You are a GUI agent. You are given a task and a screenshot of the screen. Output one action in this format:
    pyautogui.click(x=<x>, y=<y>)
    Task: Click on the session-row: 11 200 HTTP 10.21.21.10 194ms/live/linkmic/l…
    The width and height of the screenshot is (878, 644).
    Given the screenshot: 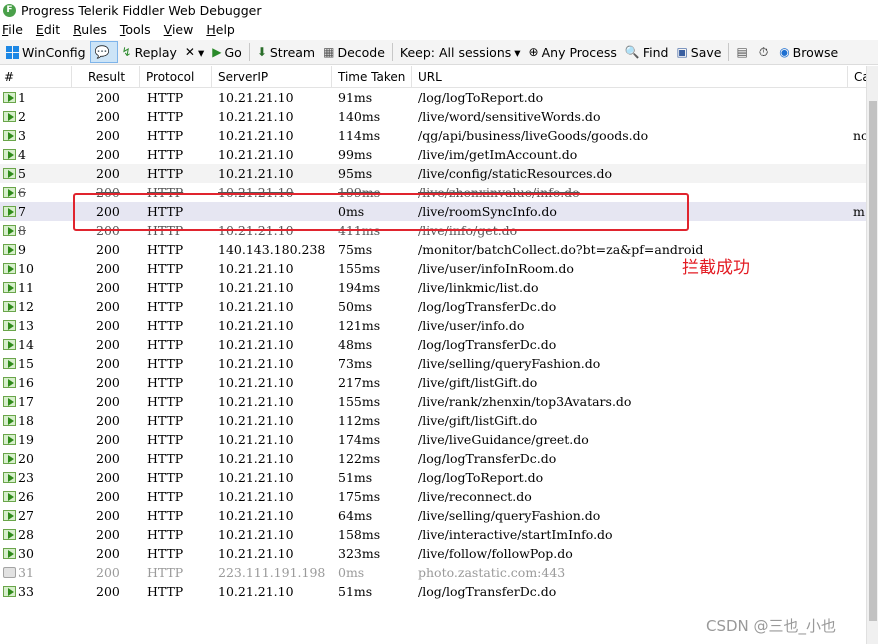 What is the action you would take?
    pyautogui.click(x=433, y=287)
    